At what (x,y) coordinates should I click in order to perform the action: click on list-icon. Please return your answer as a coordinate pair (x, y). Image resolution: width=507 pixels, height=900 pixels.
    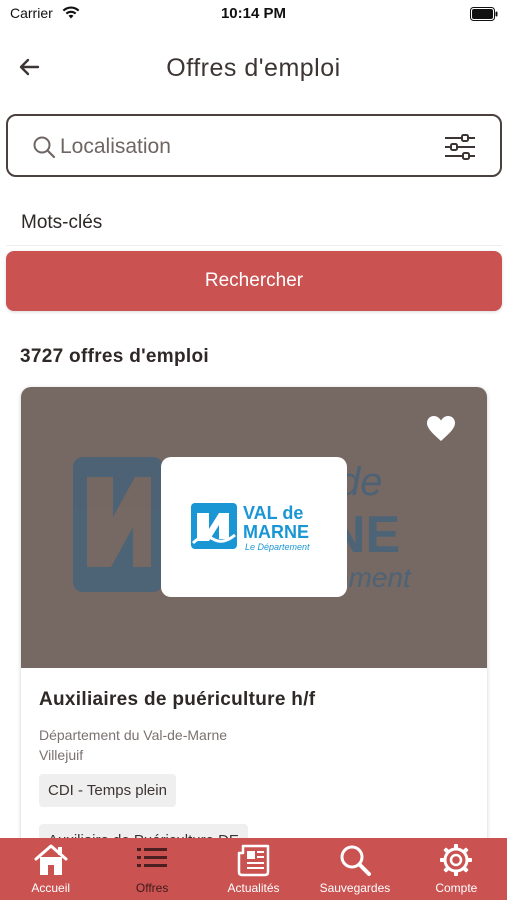
    Looking at the image, I should click on (152, 860).